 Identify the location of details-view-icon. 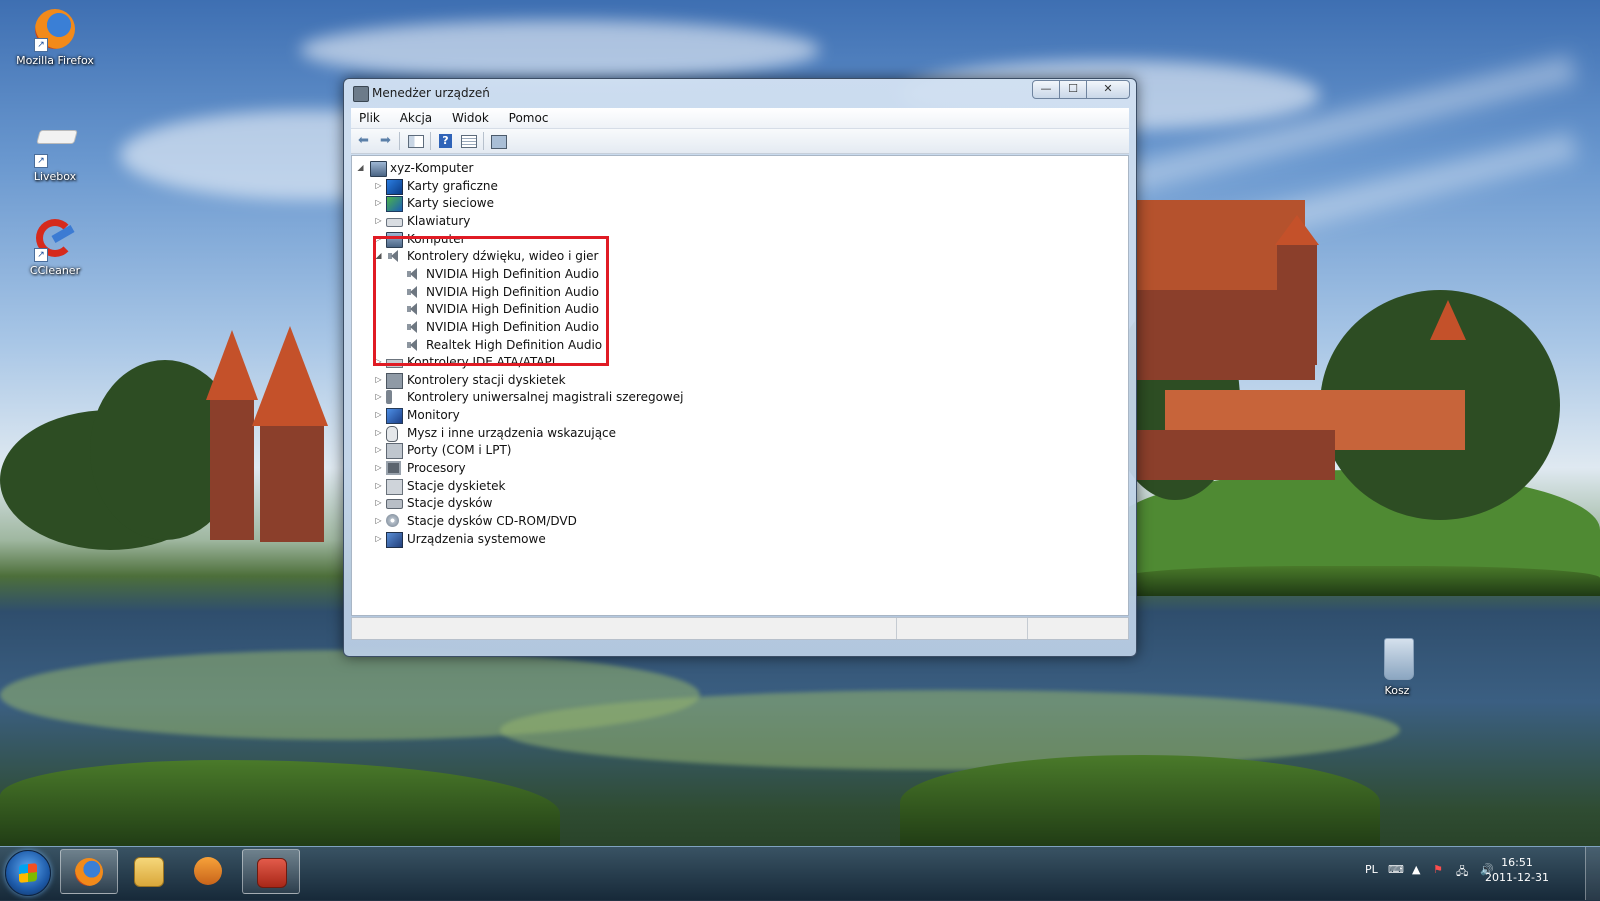
(468, 141).